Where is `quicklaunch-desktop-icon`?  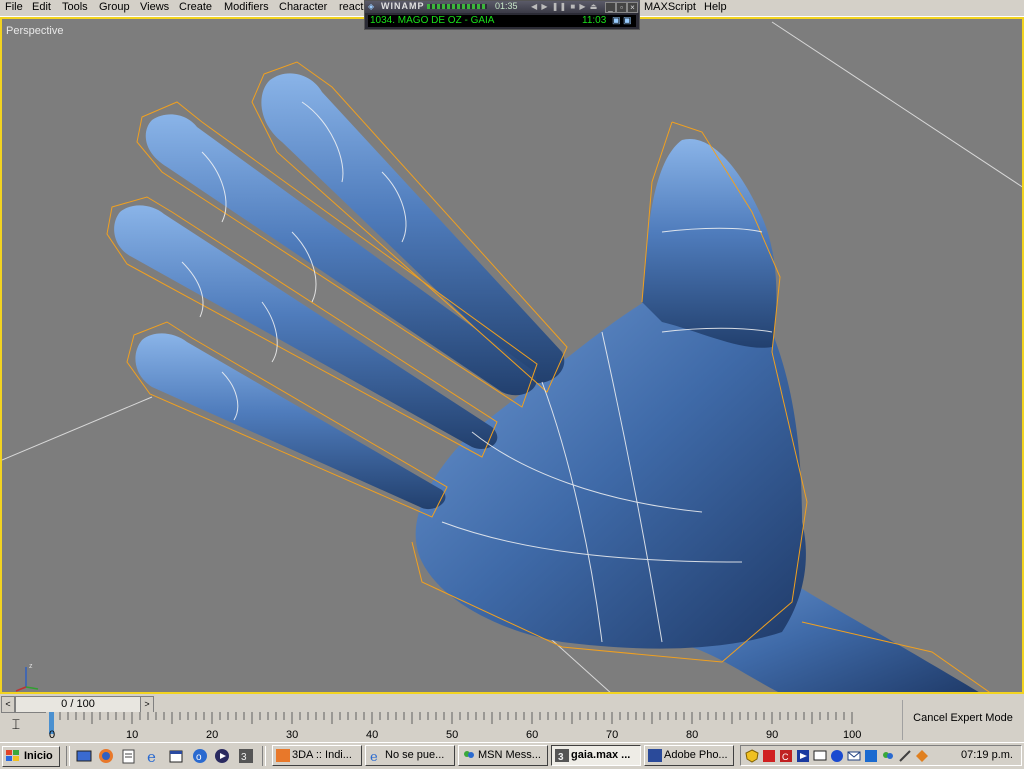
quicklaunch-desktop-icon is located at coordinates (84, 756).